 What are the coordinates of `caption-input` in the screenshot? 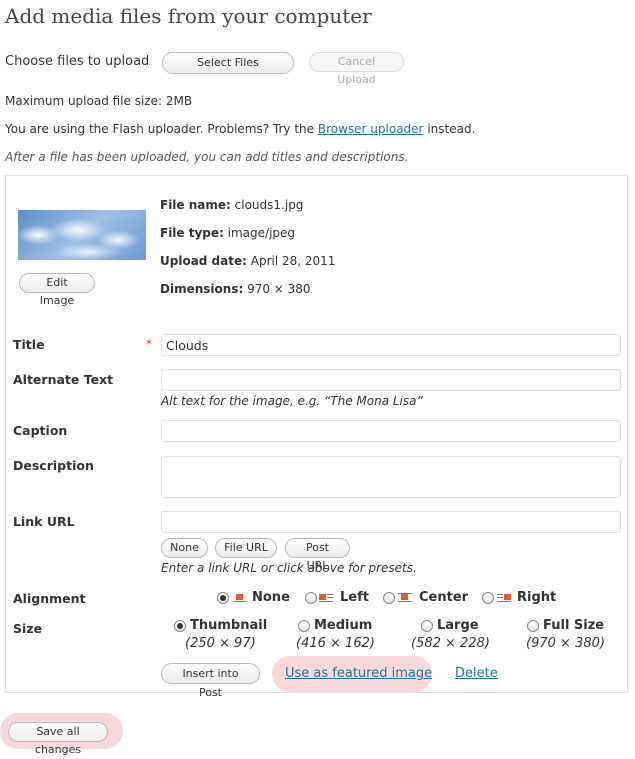 It's located at (391, 431).